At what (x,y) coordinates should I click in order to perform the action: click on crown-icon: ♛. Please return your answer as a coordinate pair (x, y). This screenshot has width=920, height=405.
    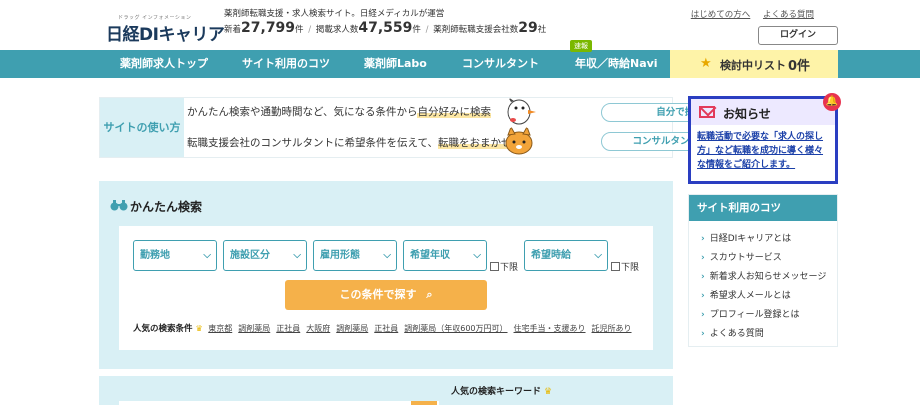
    Looking at the image, I should click on (548, 392).